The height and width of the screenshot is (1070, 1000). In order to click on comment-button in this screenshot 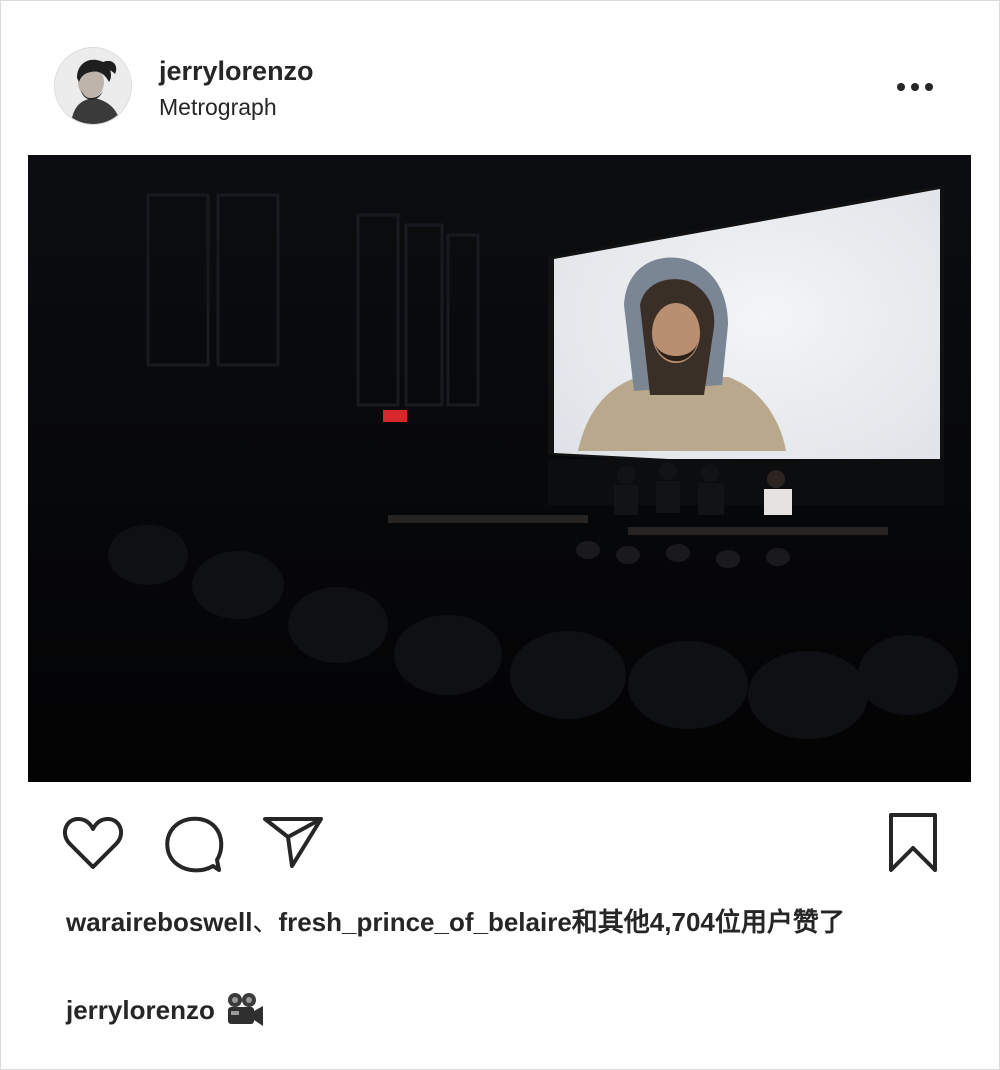, I will do `click(194, 844)`.